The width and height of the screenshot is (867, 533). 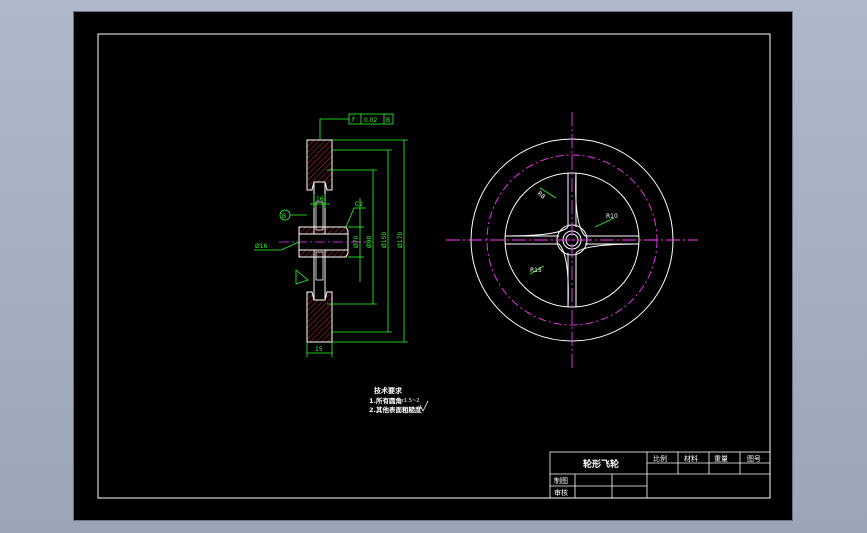 What do you see at coordinates (660, 458) in the screenshot?
I see `col-scale: 比例` at bounding box center [660, 458].